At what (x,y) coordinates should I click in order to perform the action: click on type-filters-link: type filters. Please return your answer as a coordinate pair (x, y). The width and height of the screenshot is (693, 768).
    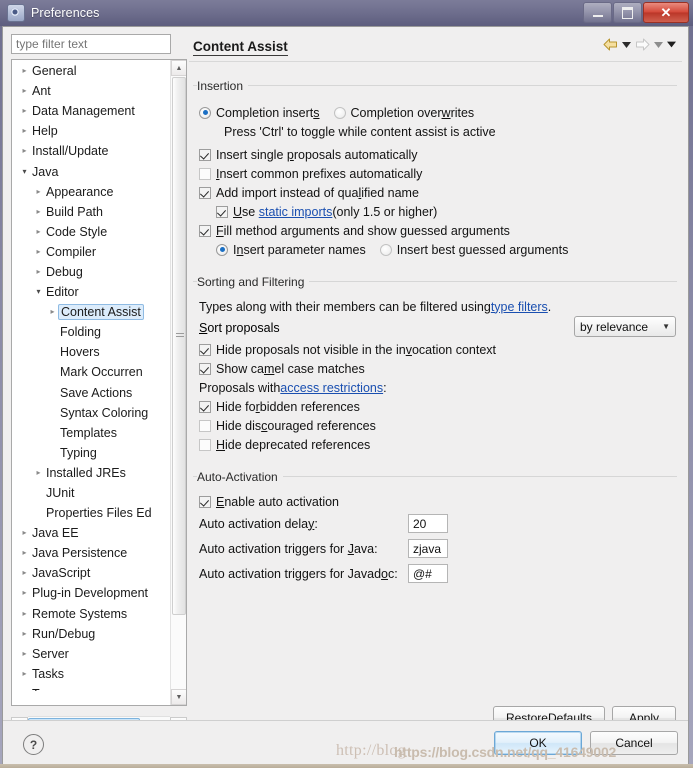
    Looking at the image, I should click on (519, 307).